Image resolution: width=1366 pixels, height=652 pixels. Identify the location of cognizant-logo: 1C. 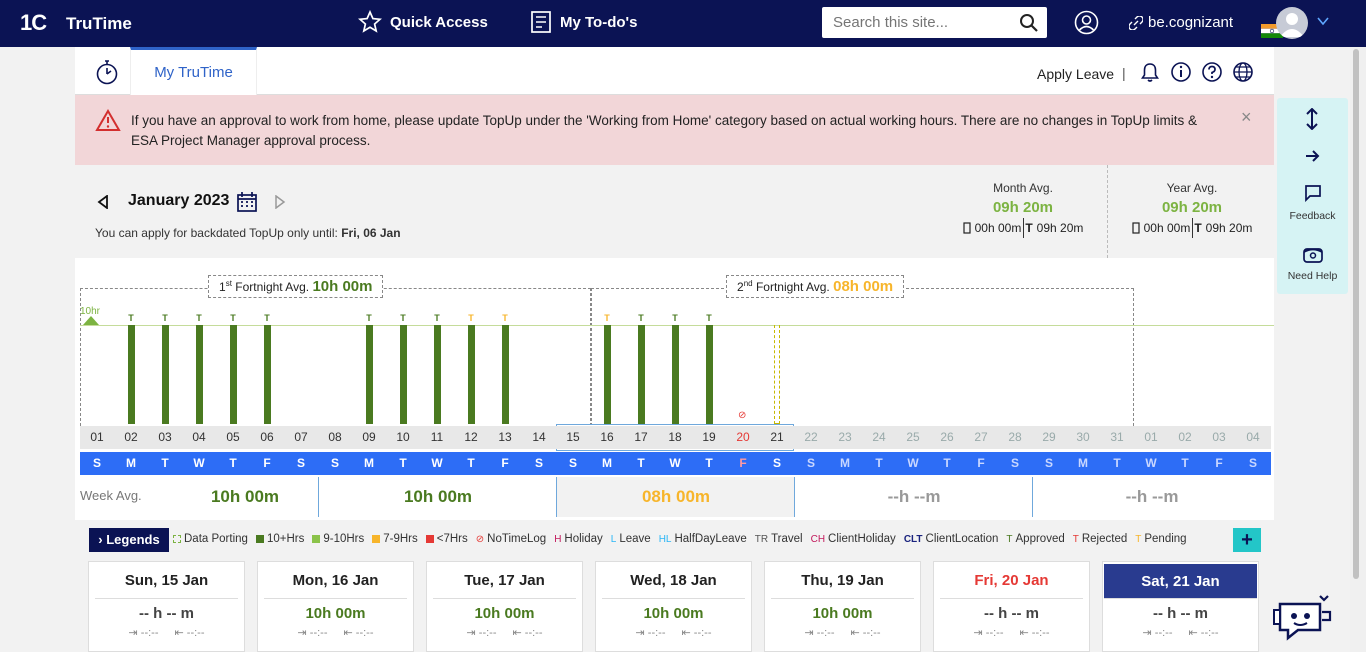
(33, 23).